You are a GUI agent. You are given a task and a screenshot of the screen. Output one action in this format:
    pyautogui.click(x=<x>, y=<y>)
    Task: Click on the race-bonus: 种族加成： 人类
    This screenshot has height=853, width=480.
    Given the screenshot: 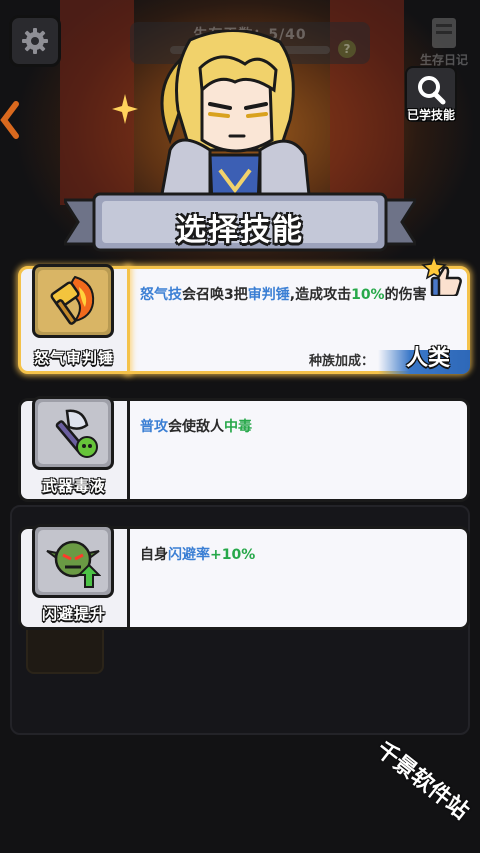 What is the action you would take?
    pyautogui.click(x=385, y=360)
    